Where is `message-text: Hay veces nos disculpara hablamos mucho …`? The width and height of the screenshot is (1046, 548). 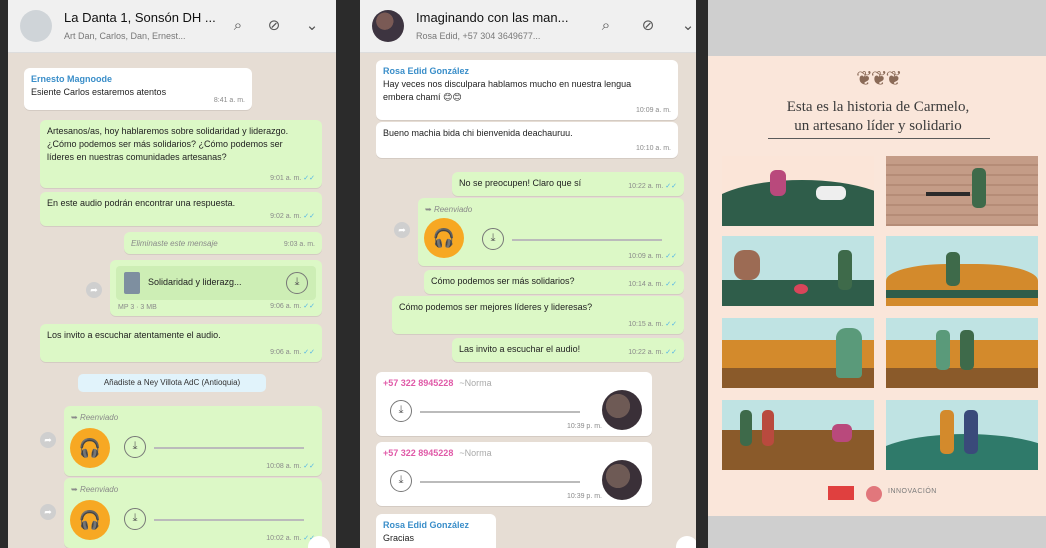
message-text: Hay veces nos disculpara hablamos mucho … is located at coordinates (507, 90).